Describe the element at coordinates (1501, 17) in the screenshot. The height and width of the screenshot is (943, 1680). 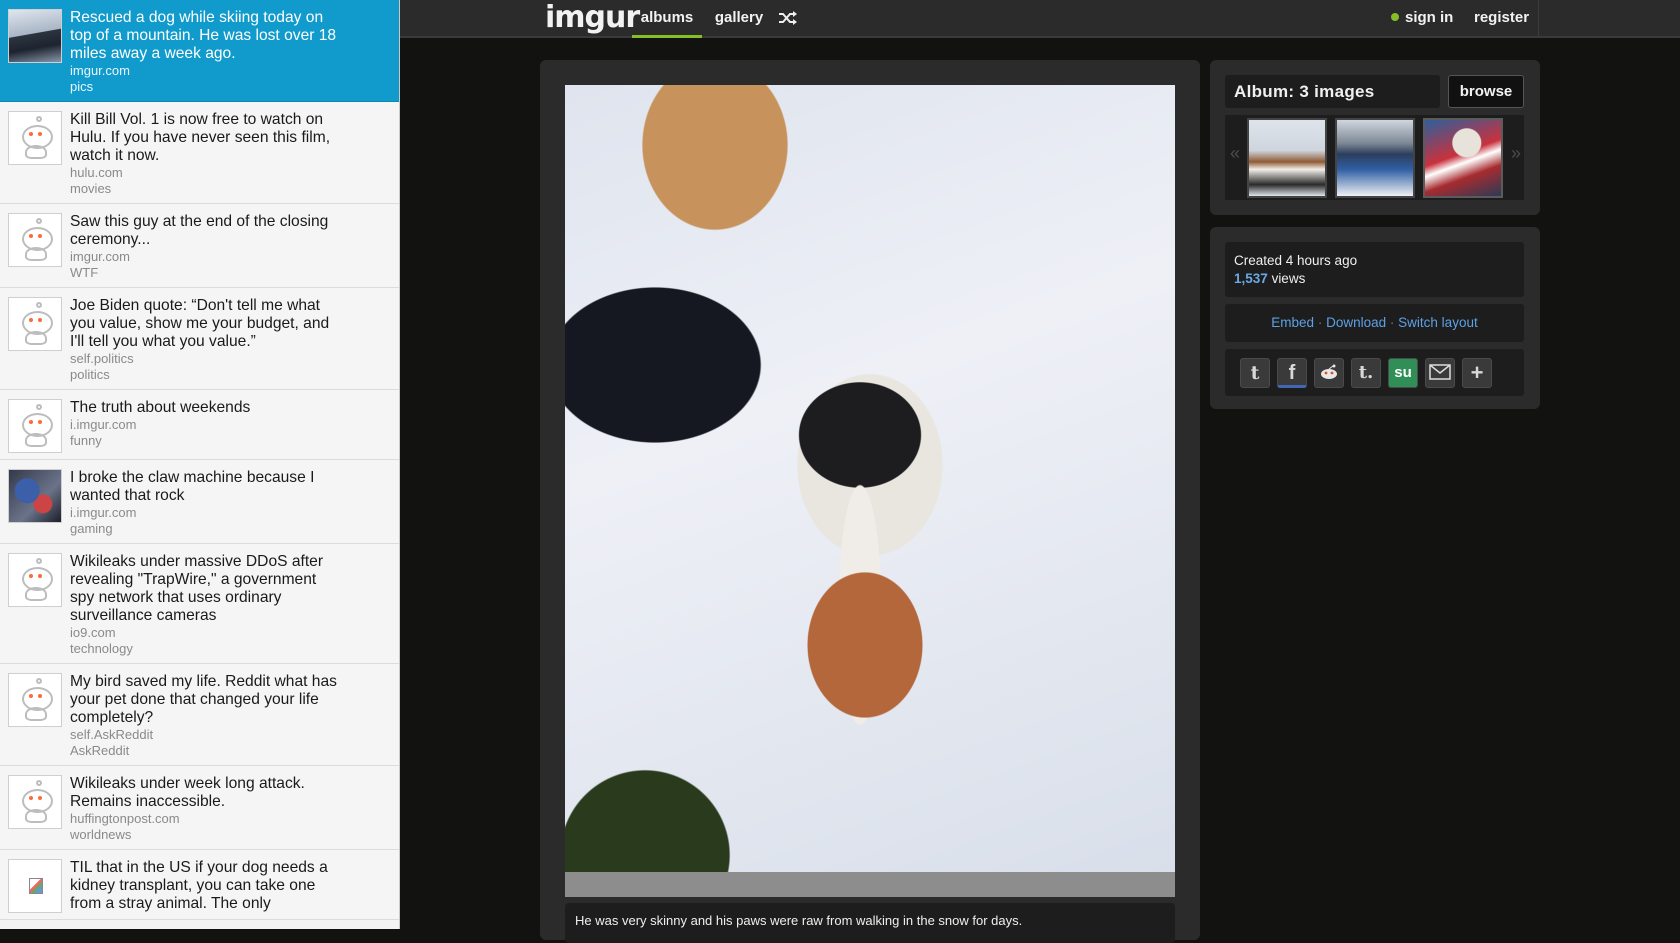
I see `register-link: register` at that location.